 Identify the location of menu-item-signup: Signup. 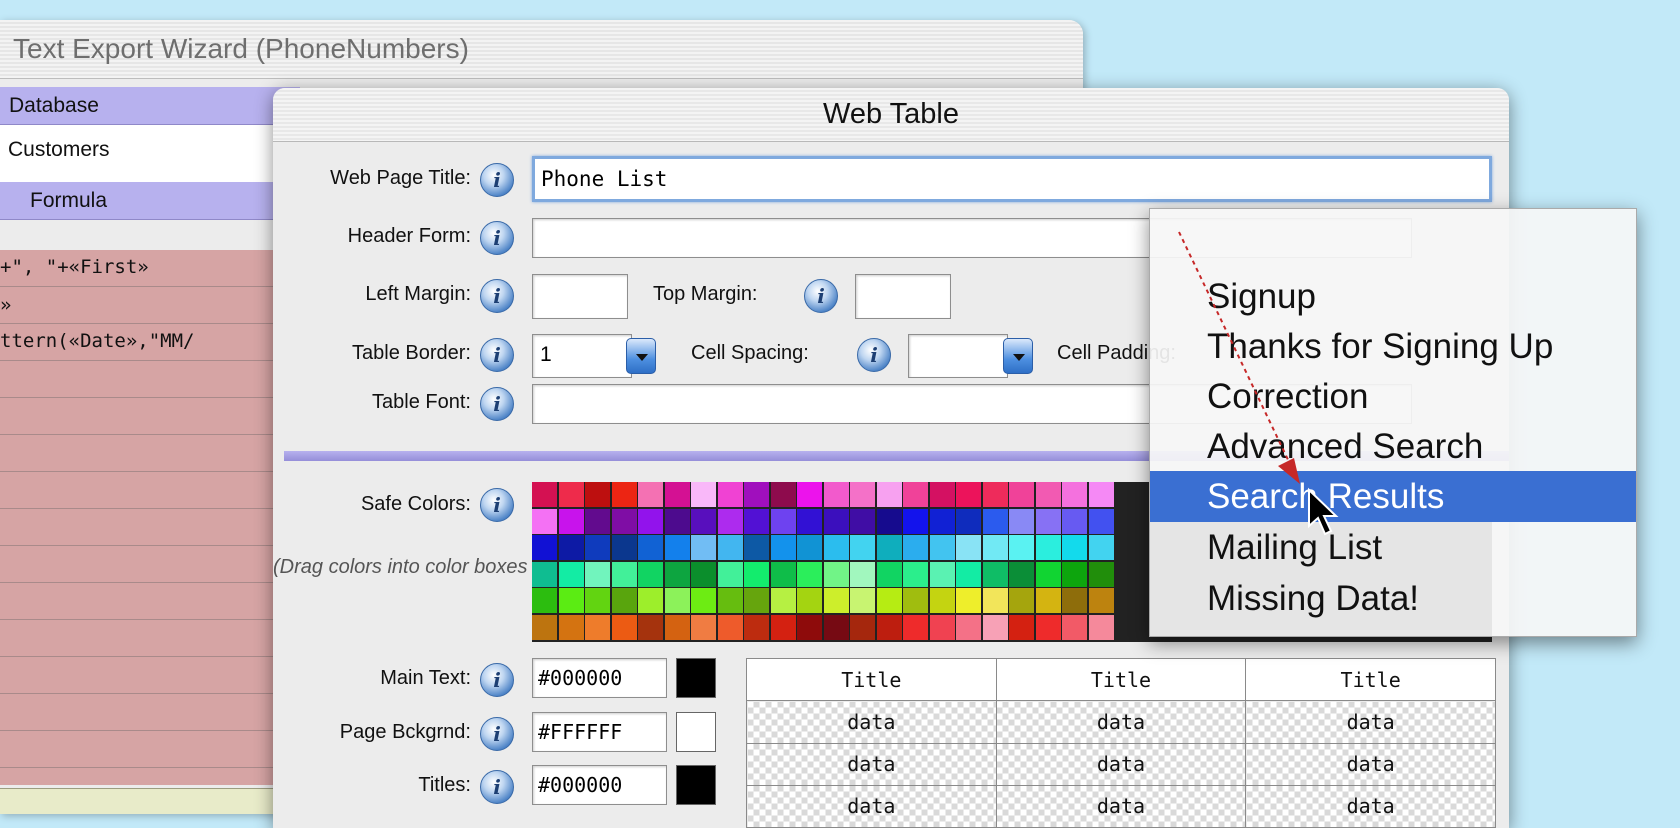
(1393, 296).